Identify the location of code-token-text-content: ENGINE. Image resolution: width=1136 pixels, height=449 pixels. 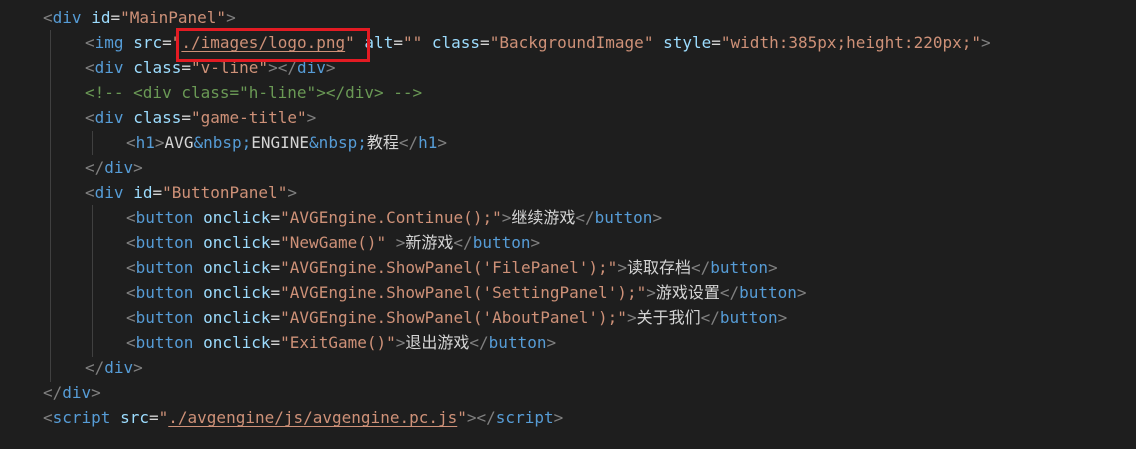
(280, 142).